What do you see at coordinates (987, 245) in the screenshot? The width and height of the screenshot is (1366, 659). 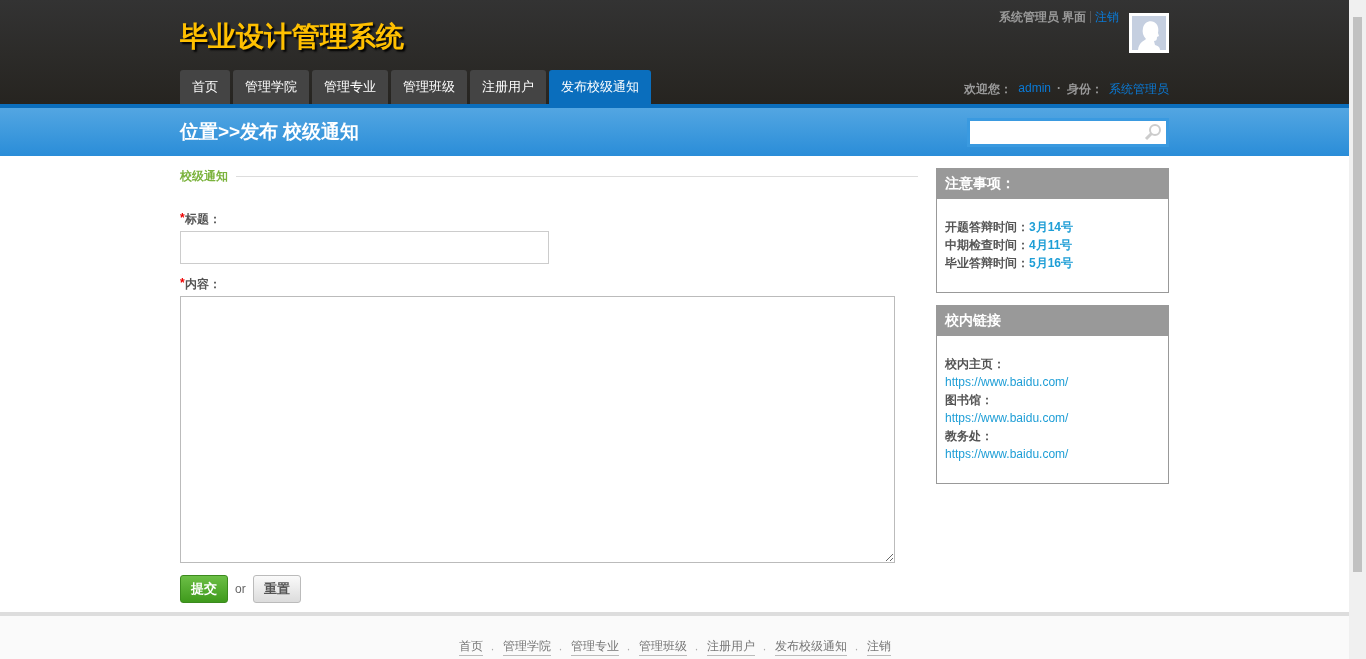 I see `item-label: 中期检查时间：` at bounding box center [987, 245].